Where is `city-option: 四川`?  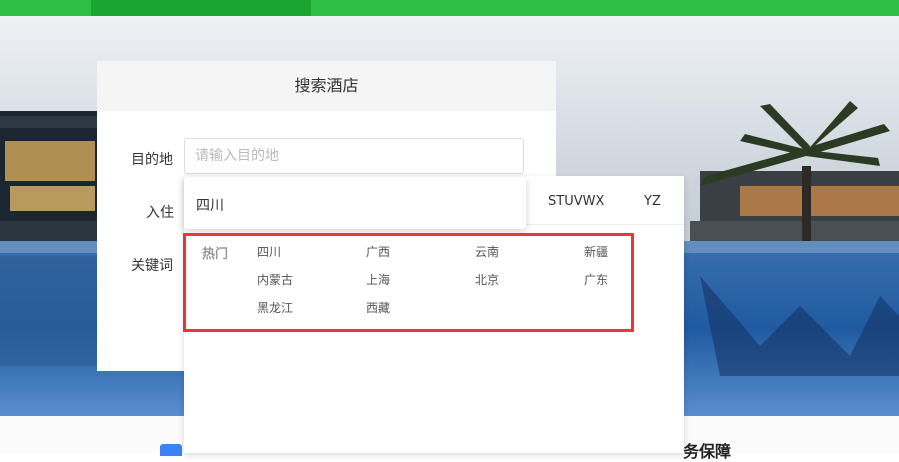
city-option: 四川 is located at coordinates (269, 251).